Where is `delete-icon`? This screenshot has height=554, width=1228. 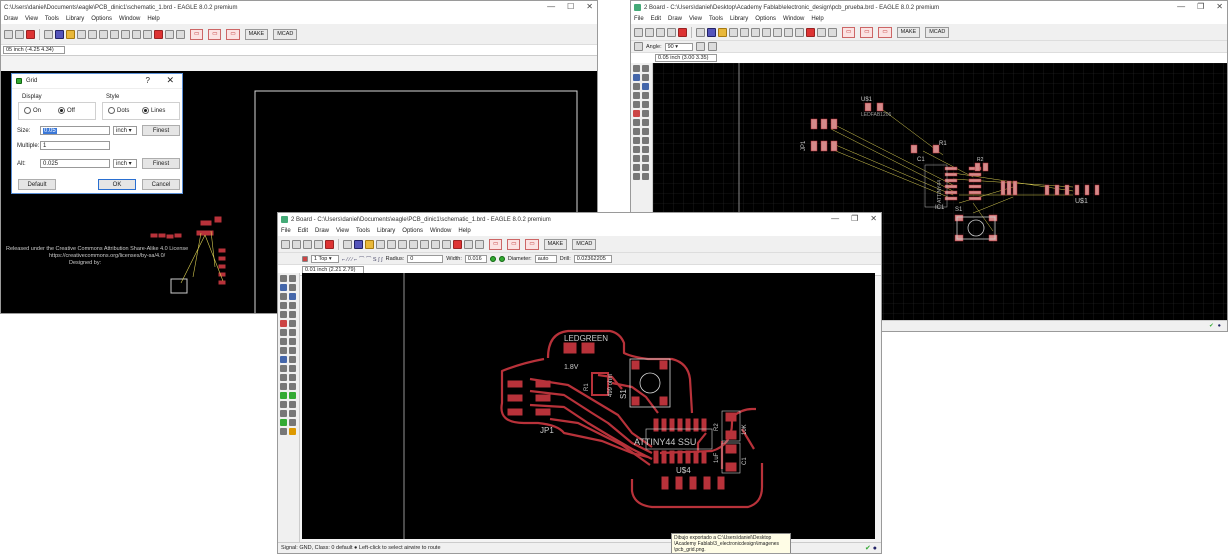 delete-icon is located at coordinates (292, 314).